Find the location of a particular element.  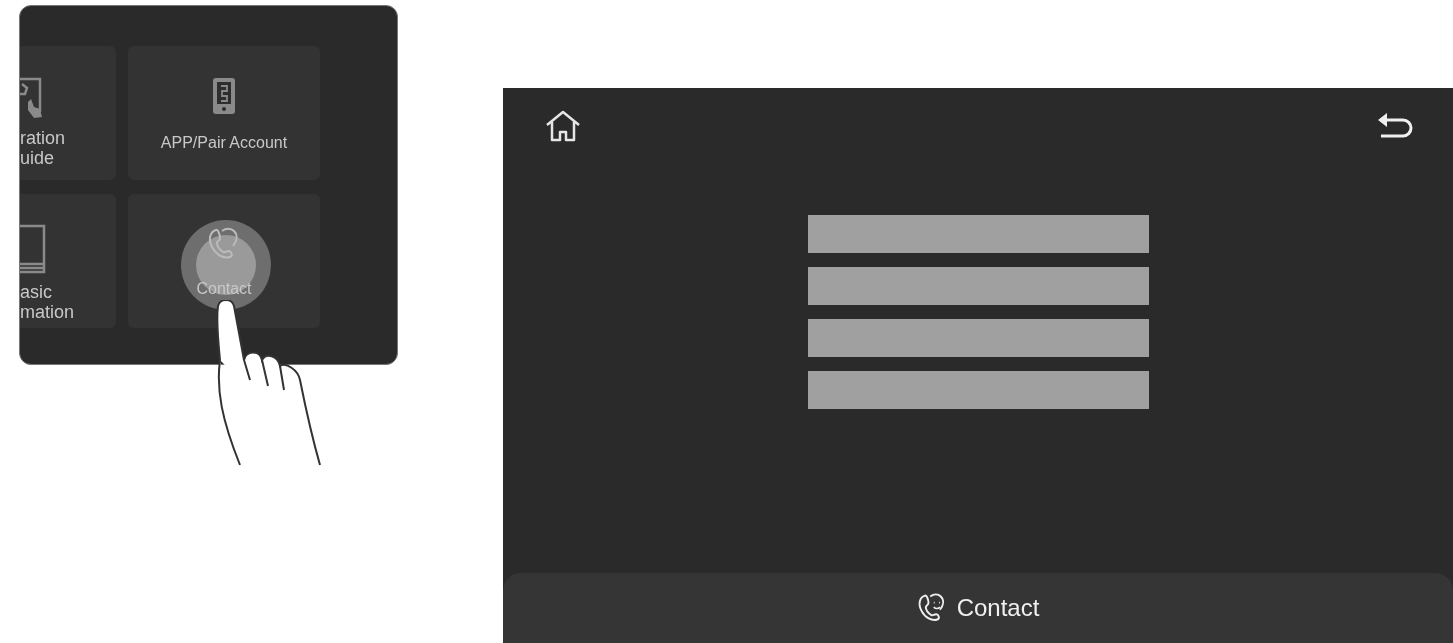

guide-icon is located at coordinates (31, 98).